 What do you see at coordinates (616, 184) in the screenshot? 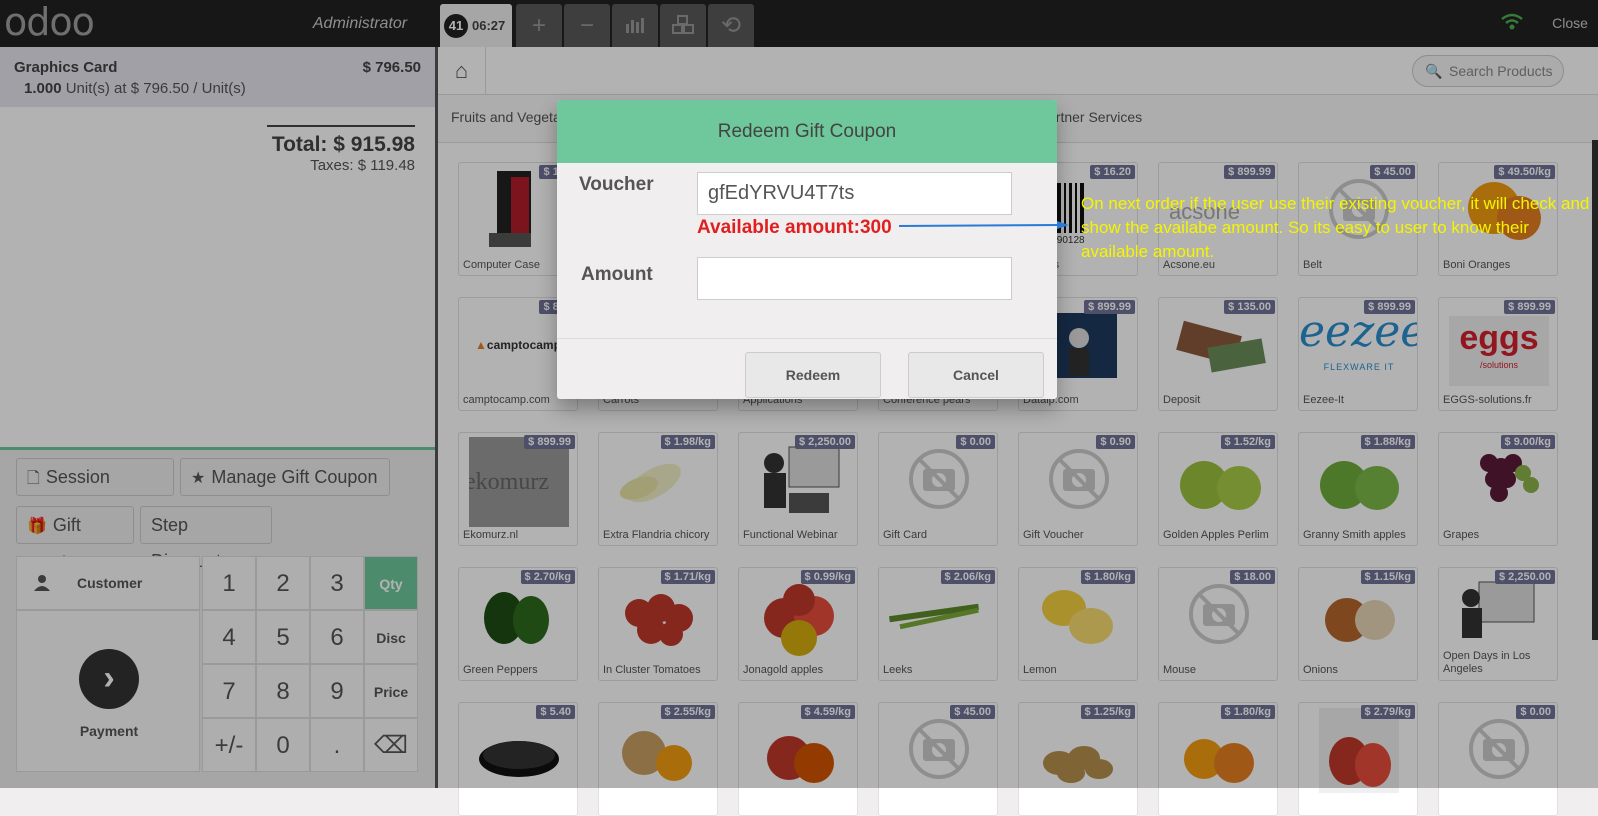
I see `voucher-label: Voucher` at bounding box center [616, 184].